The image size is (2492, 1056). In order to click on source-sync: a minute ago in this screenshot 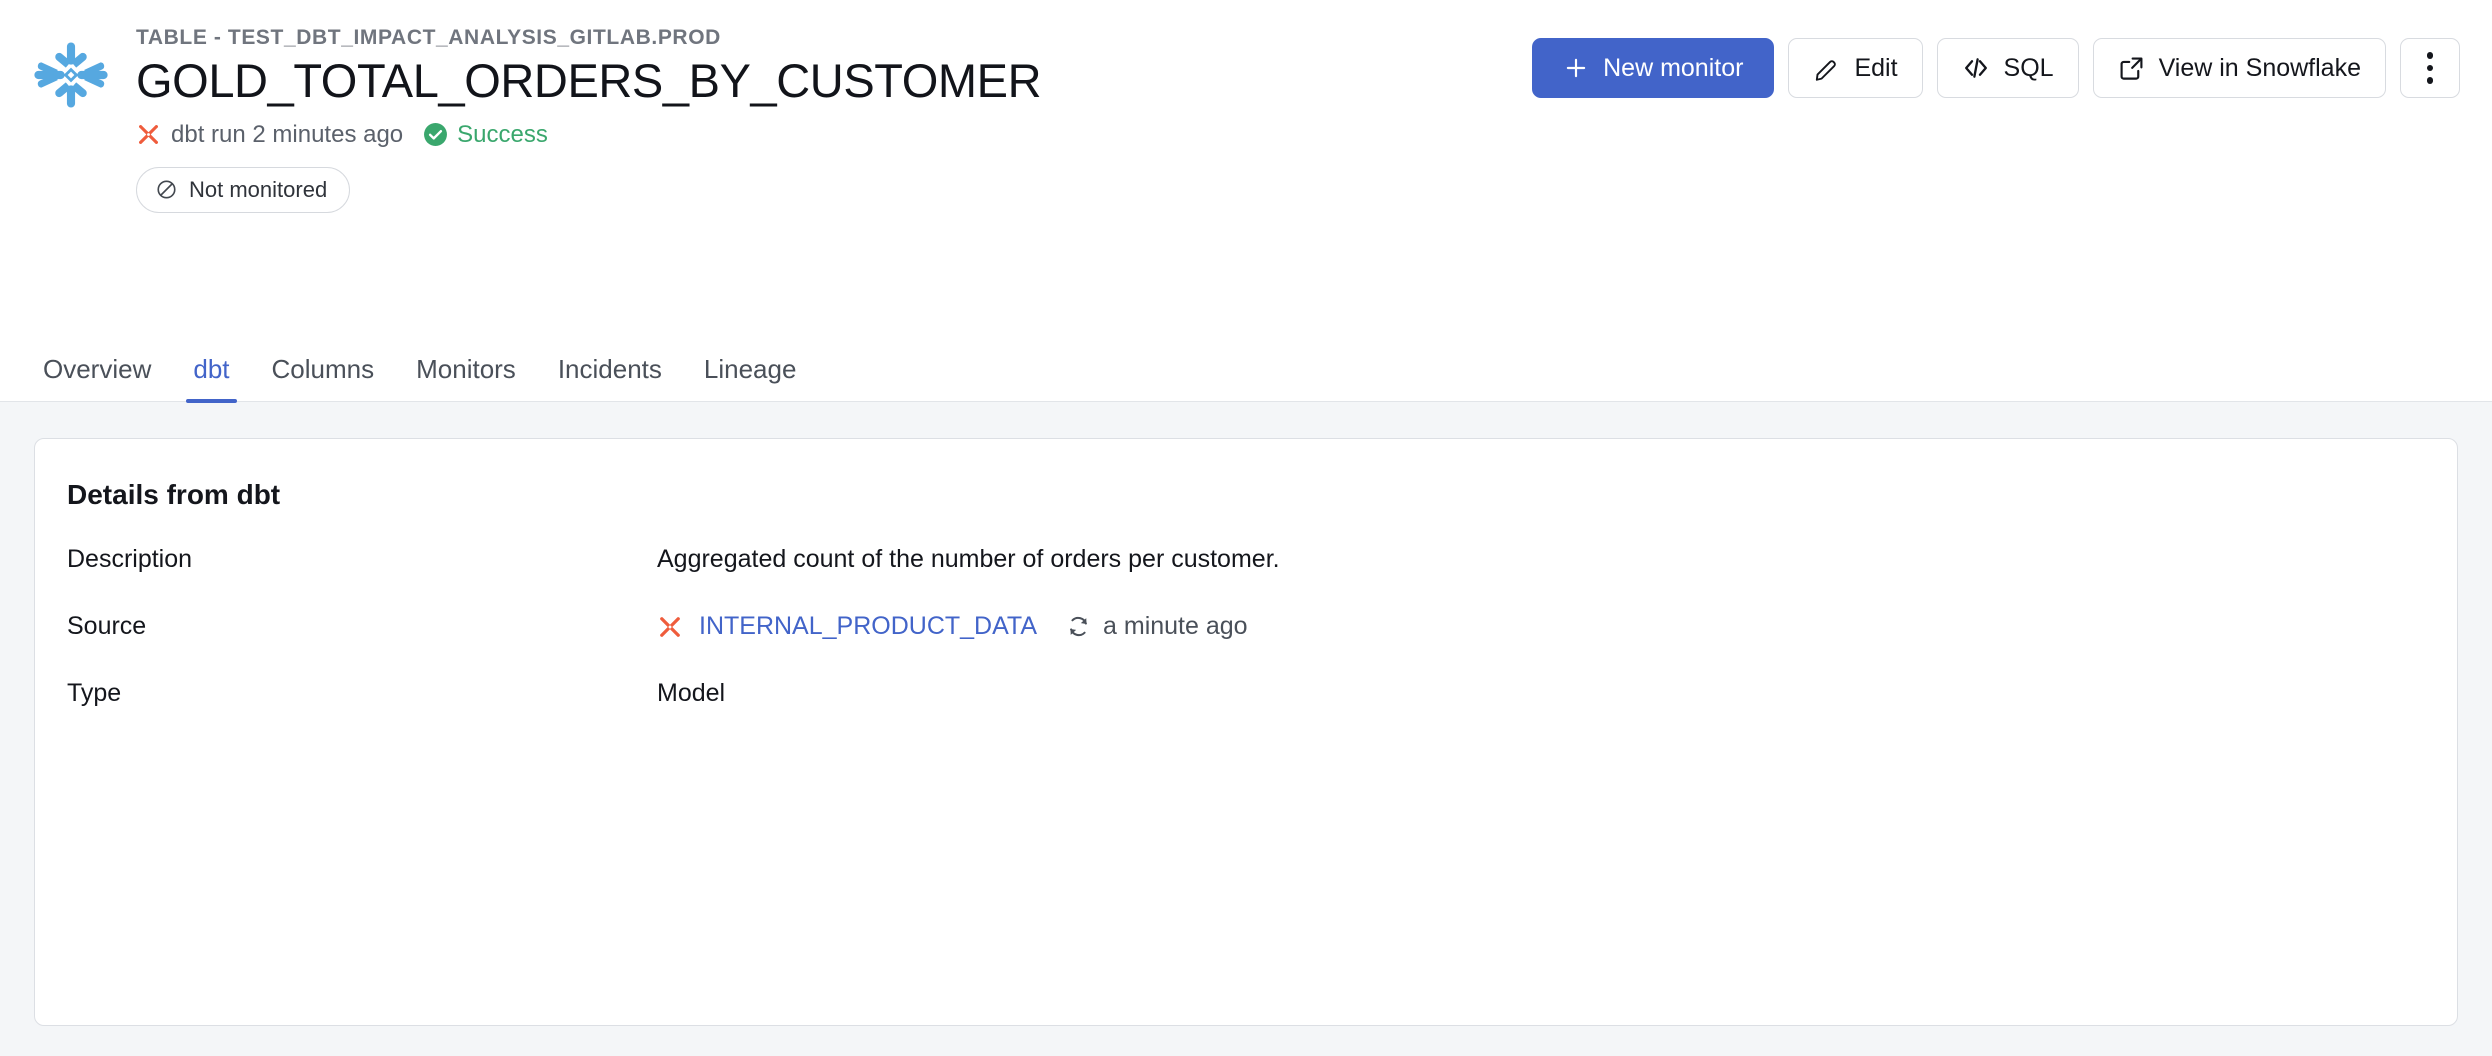, I will do `click(1156, 626)`.